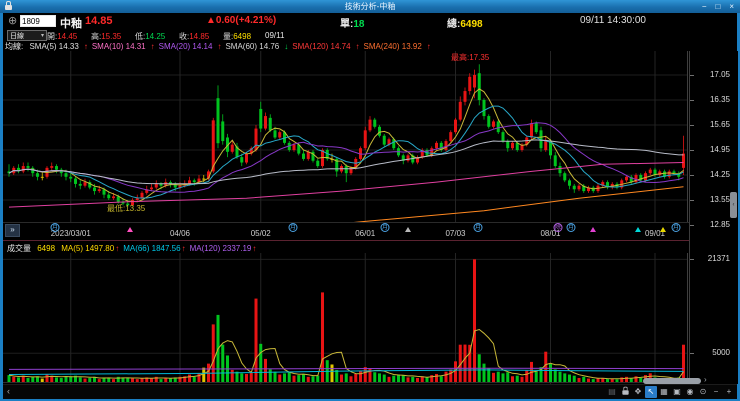 The image size is (740, 401). I want to click on sma-legend-item: SMA(20) 14.14, so click(185, 46).